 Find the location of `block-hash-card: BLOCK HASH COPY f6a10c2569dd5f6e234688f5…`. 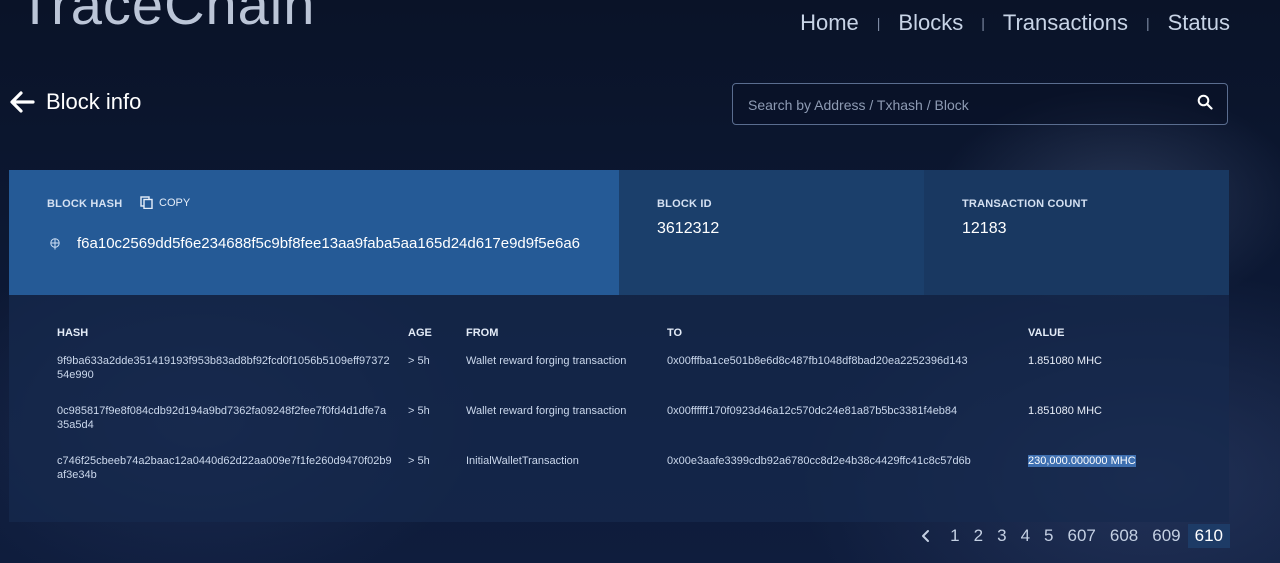

block-hash-card: BLOCK HASH COPY f6a10c2569dd5f6e234688f5… is located at coordinates (314, 232).